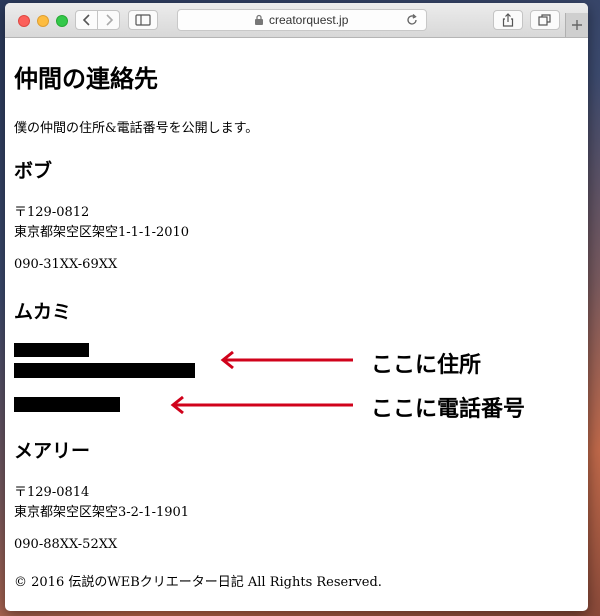 Image resolution: width=600 pixels, height=616 pixels. I want to click on page-title: 仲間の連絡先, so click(86, 78).